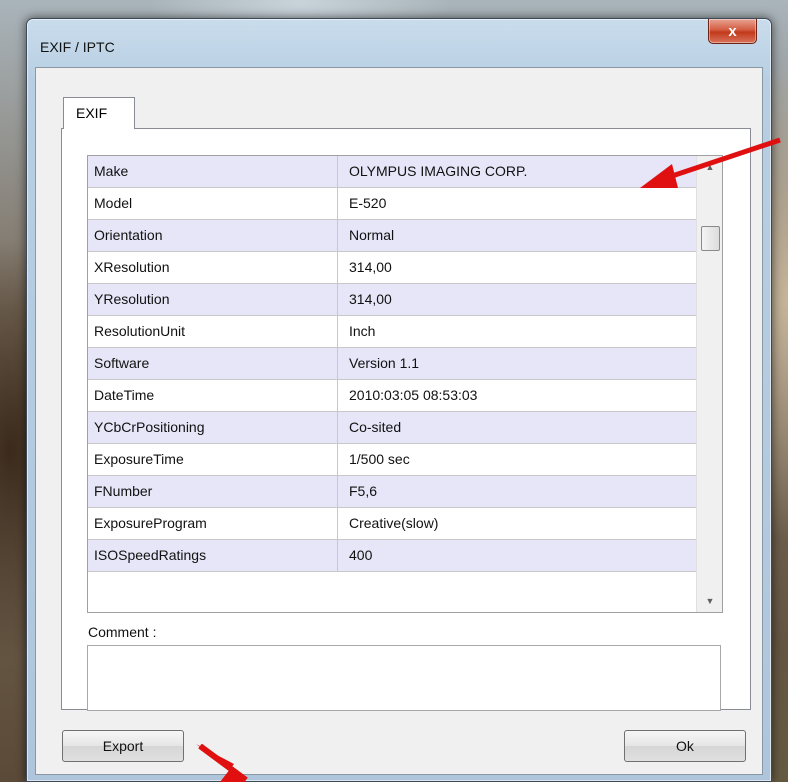  Describe the element at coordinates (213, 171) in the screenshot. I see `exif-tag-name: Make` at that location.